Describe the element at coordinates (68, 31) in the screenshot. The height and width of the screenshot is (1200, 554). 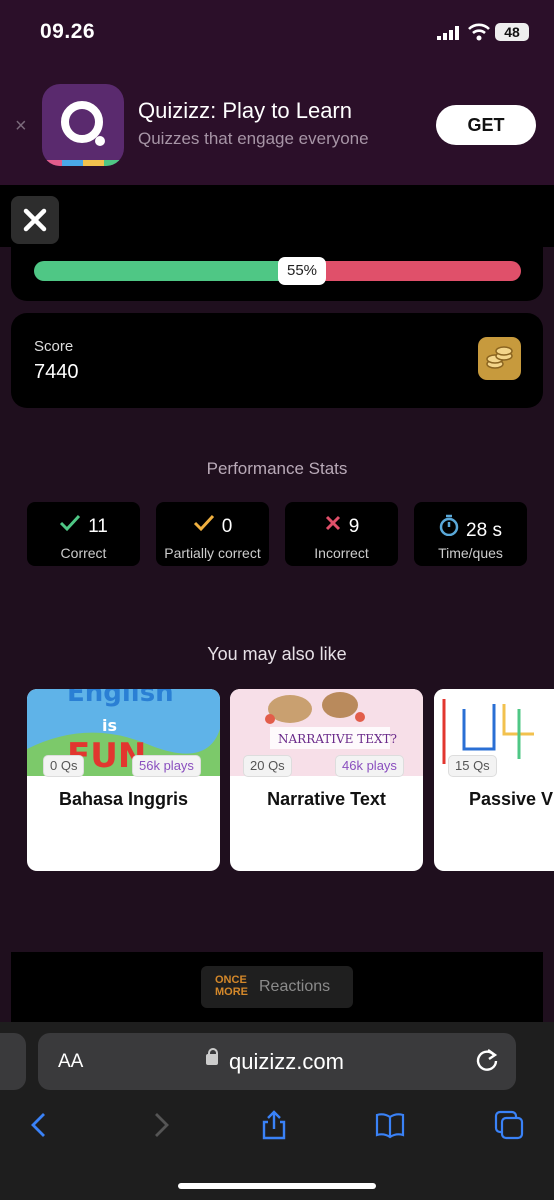
I see `status-time: 09.26` at that location.